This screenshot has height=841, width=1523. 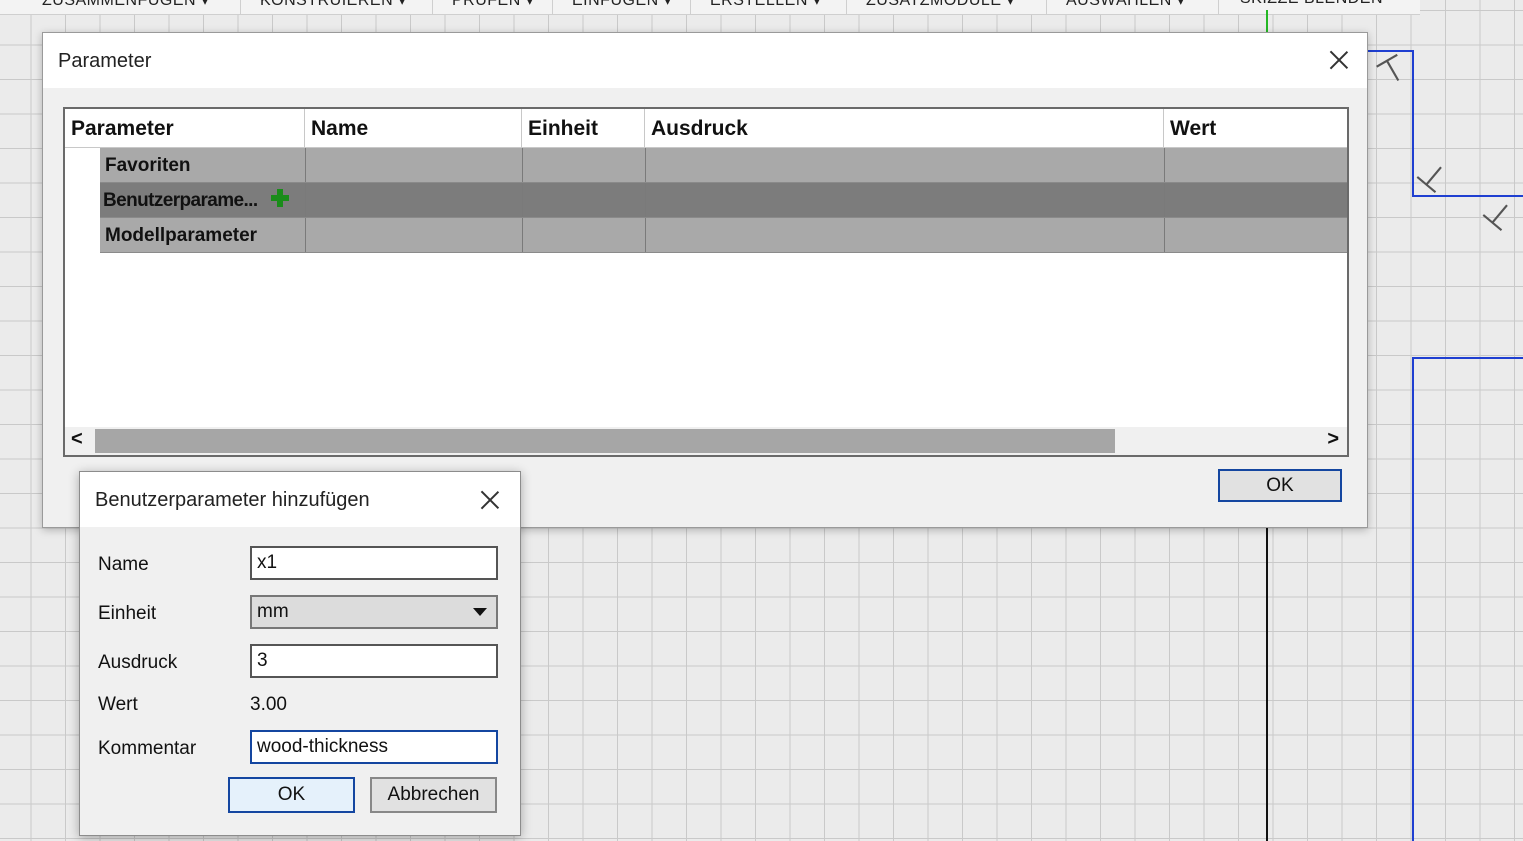 I want to click on add-user-parameter-icon, so click(x=280, y=198).